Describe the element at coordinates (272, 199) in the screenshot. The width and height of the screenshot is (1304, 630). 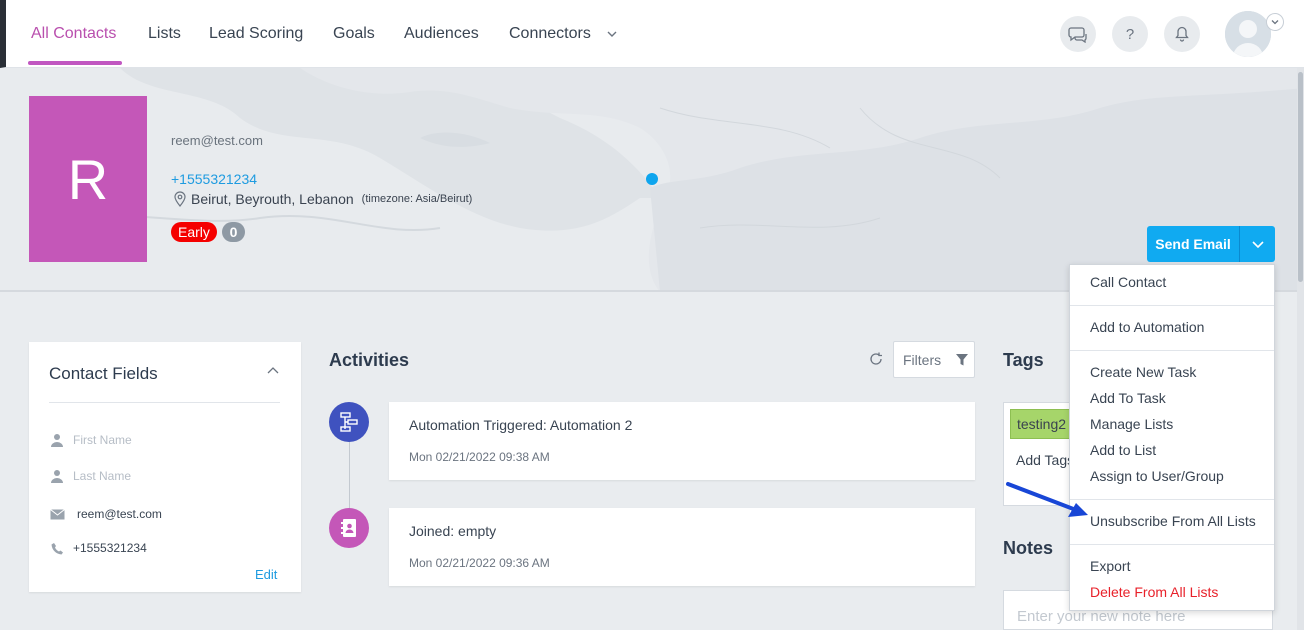
I see `location-text: Beirut, Beyrouth, Lebanon` at that location.